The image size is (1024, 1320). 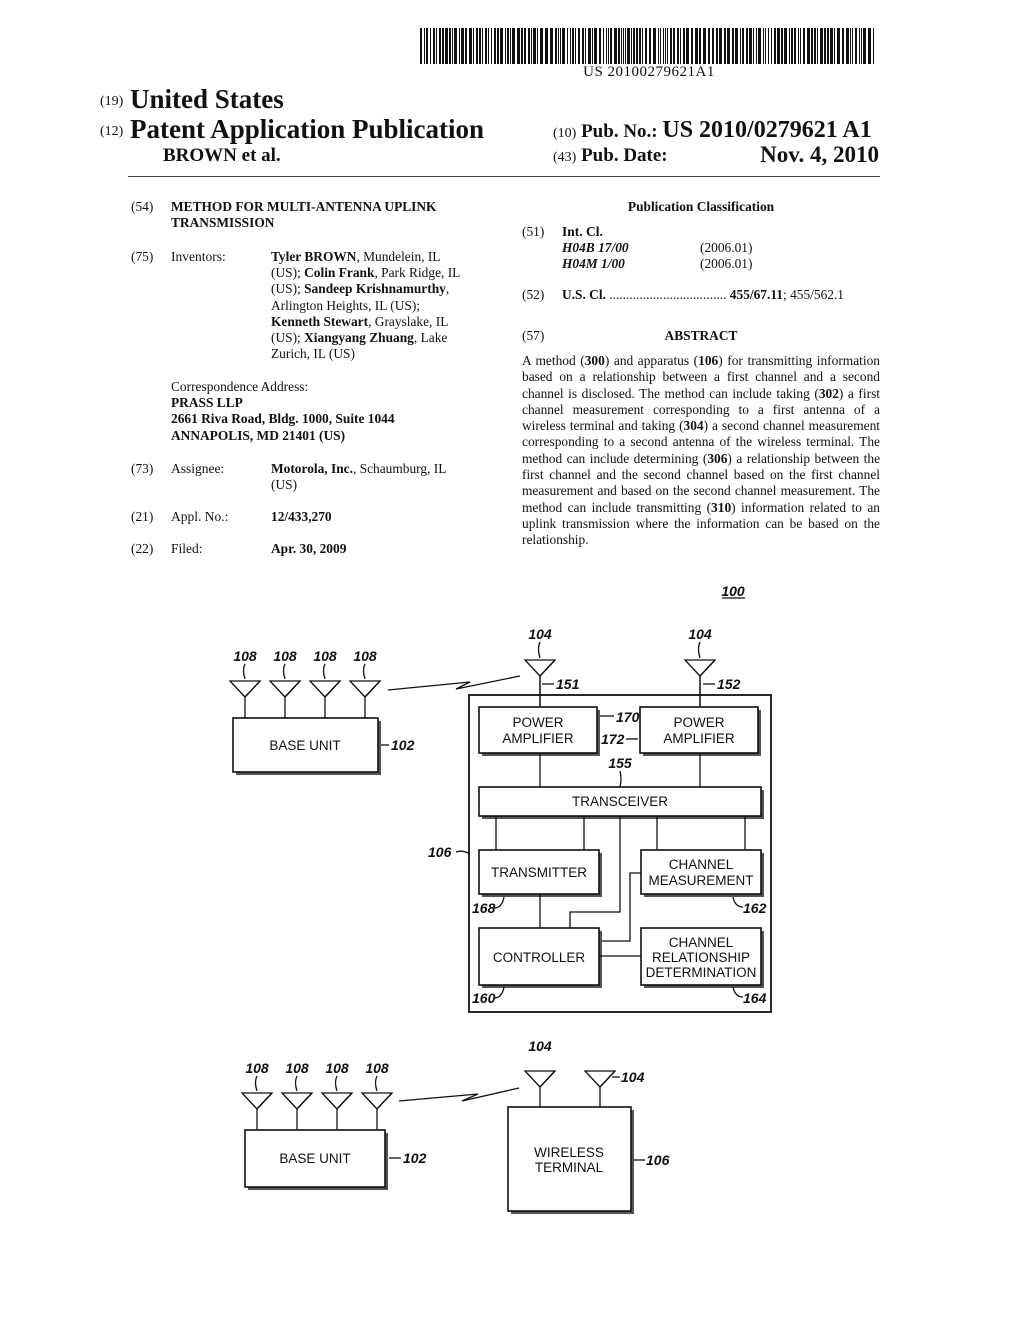 I want to click on inid-tag: (19), so click(x=112, y=101).